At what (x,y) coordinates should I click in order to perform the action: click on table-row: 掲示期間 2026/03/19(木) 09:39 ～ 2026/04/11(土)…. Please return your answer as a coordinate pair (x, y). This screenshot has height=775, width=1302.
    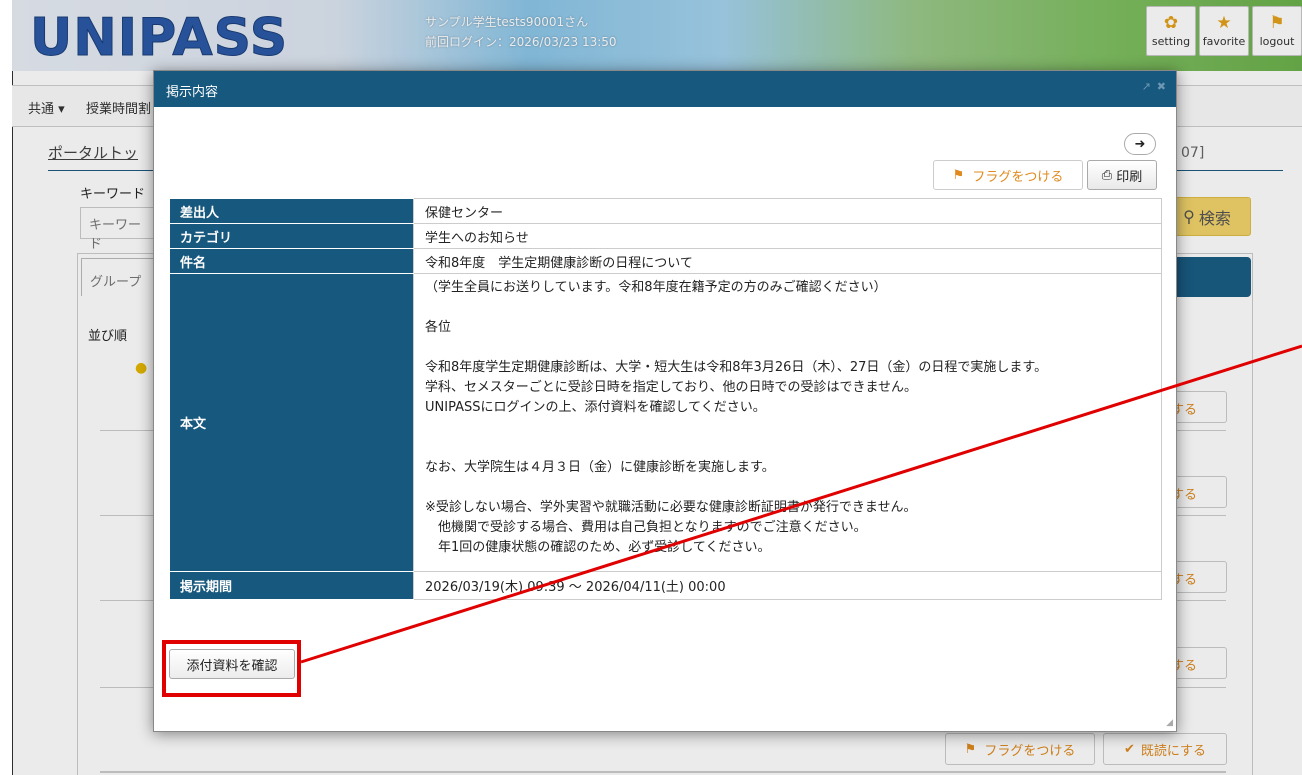
    Looking at the image, I should click on (665, 585).